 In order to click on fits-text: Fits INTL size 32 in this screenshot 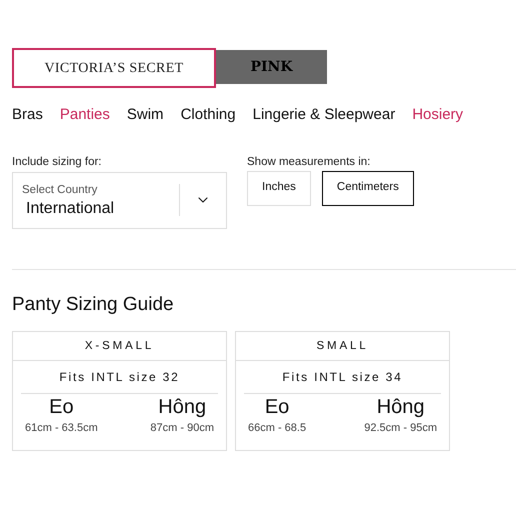, I will do `click(119, 377)`.